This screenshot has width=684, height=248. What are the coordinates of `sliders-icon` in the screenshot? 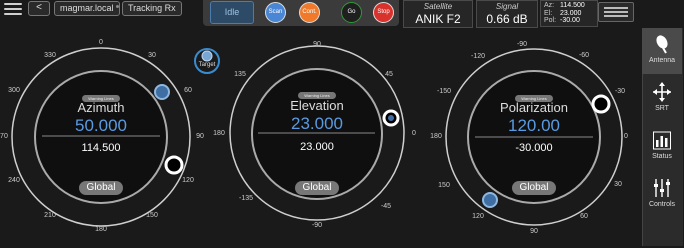 It's located at (662, 188).